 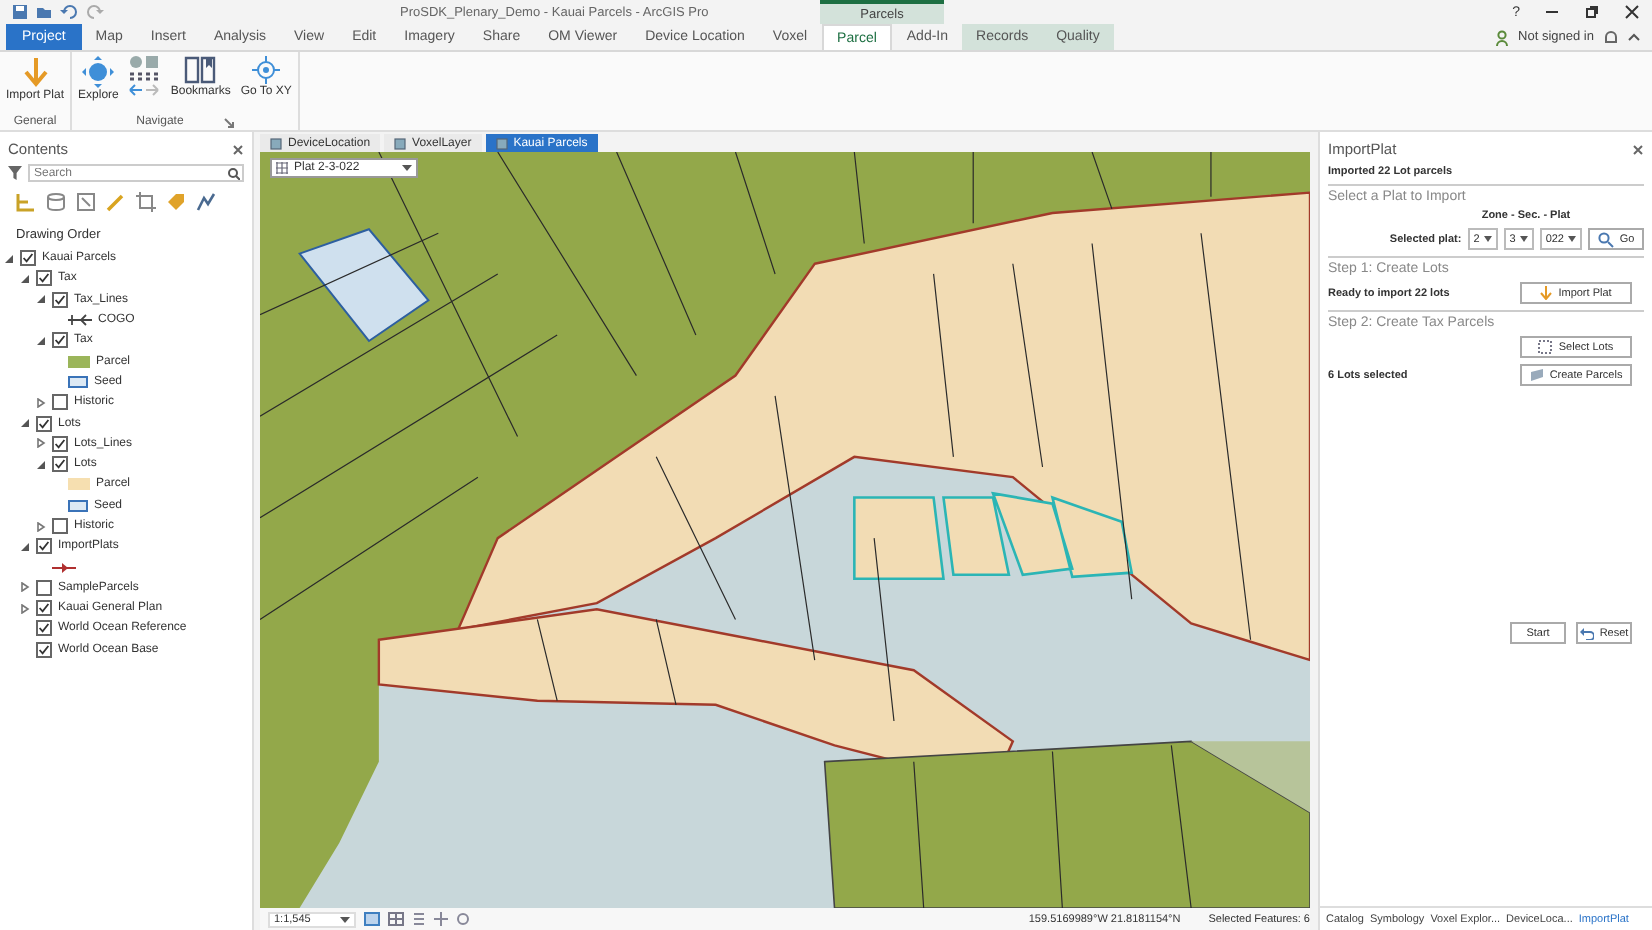 I want to click on restore-icon, so click(x=1592, y=12).